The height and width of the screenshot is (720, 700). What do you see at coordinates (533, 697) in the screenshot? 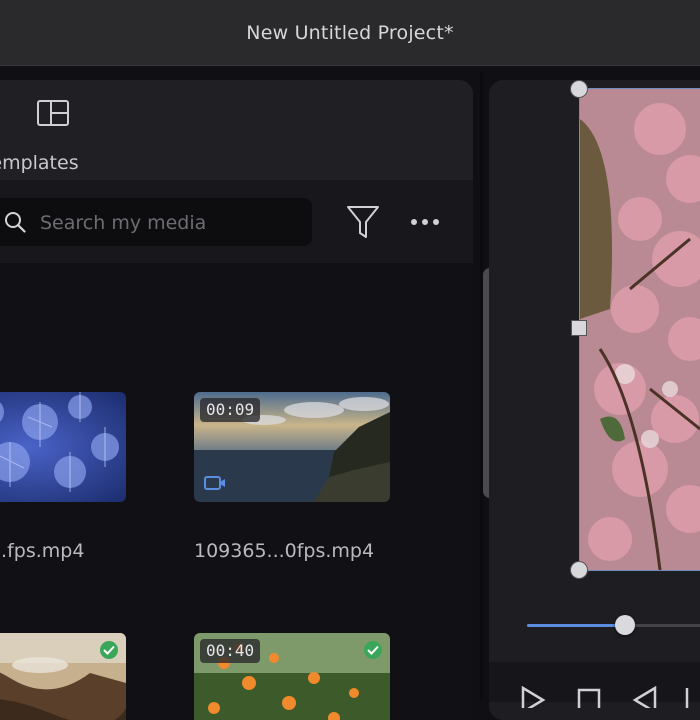
I see `play-icon` at bounding box center [533, 697].